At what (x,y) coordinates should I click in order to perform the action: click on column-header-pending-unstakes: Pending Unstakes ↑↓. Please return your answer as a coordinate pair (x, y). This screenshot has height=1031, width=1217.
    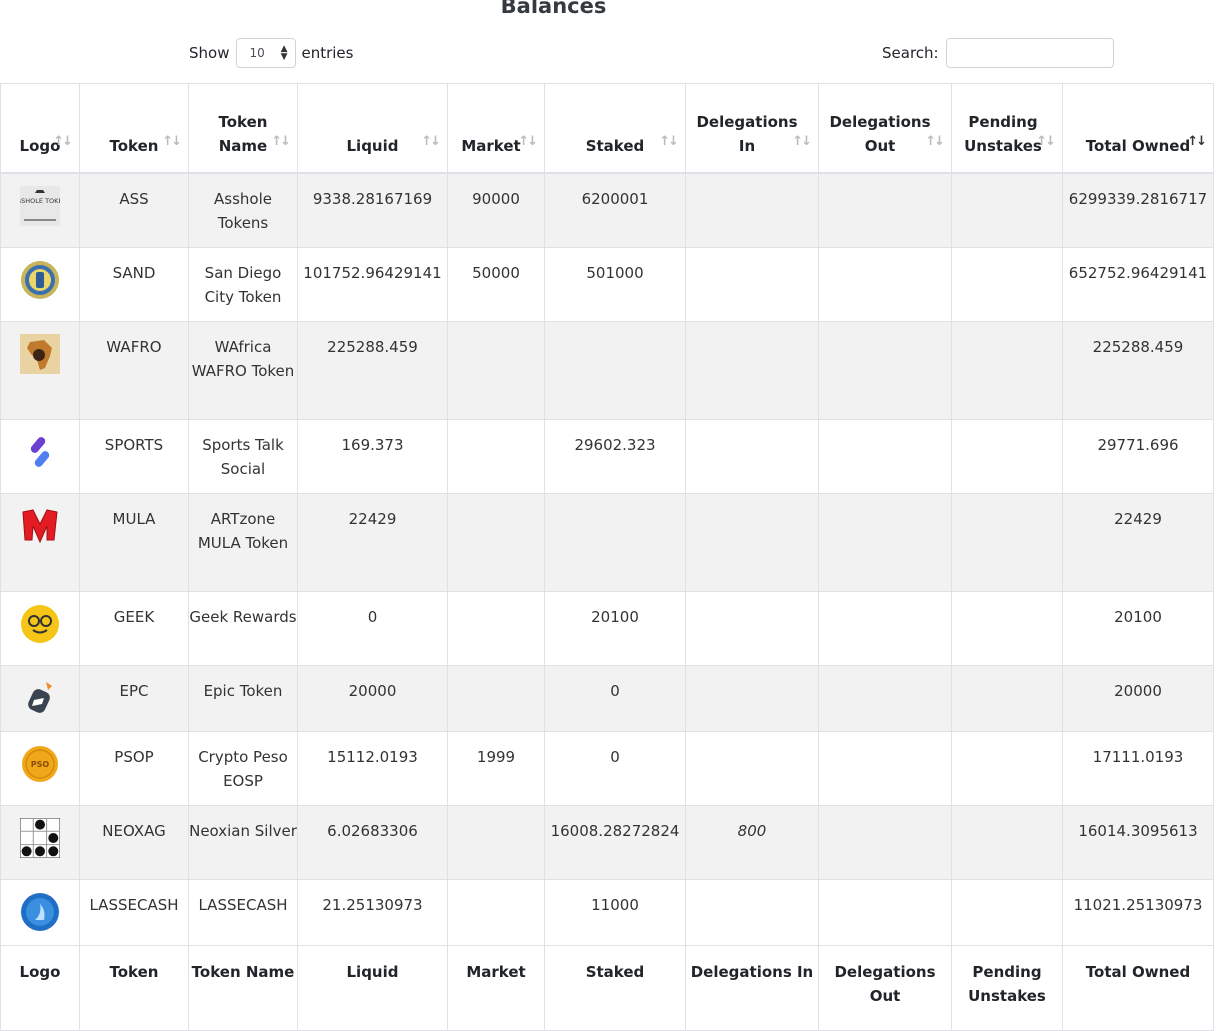
    Looking at the image, I should click on (1007, 128).